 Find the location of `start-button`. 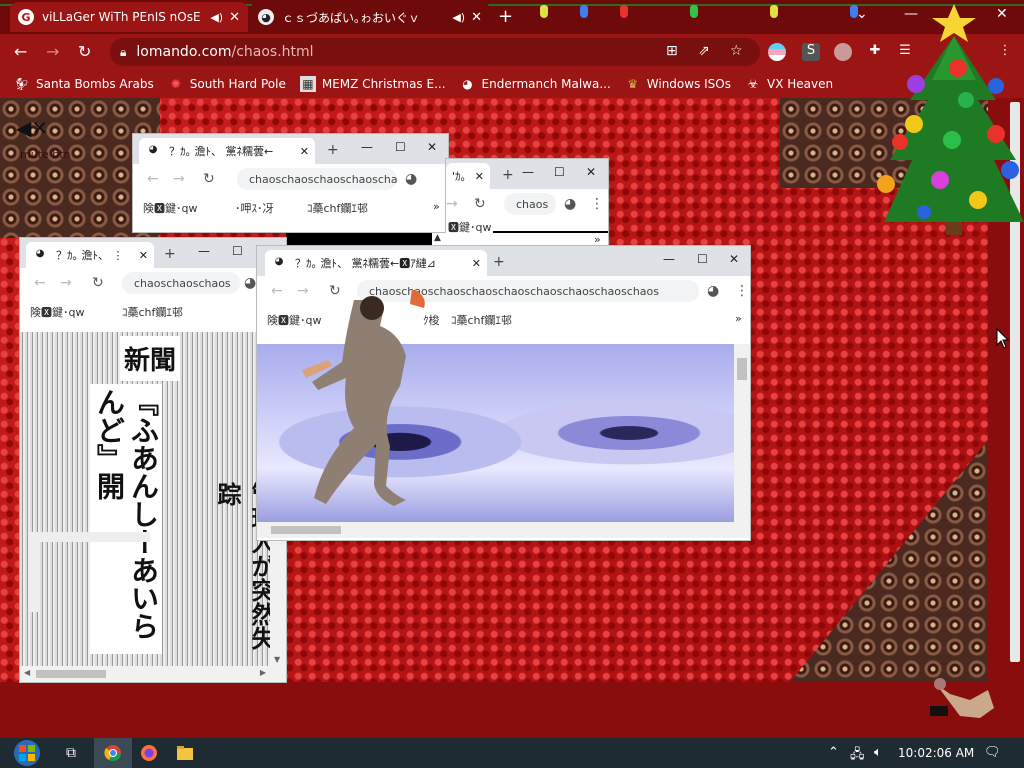

start-button is located at coordinates (27, 753).